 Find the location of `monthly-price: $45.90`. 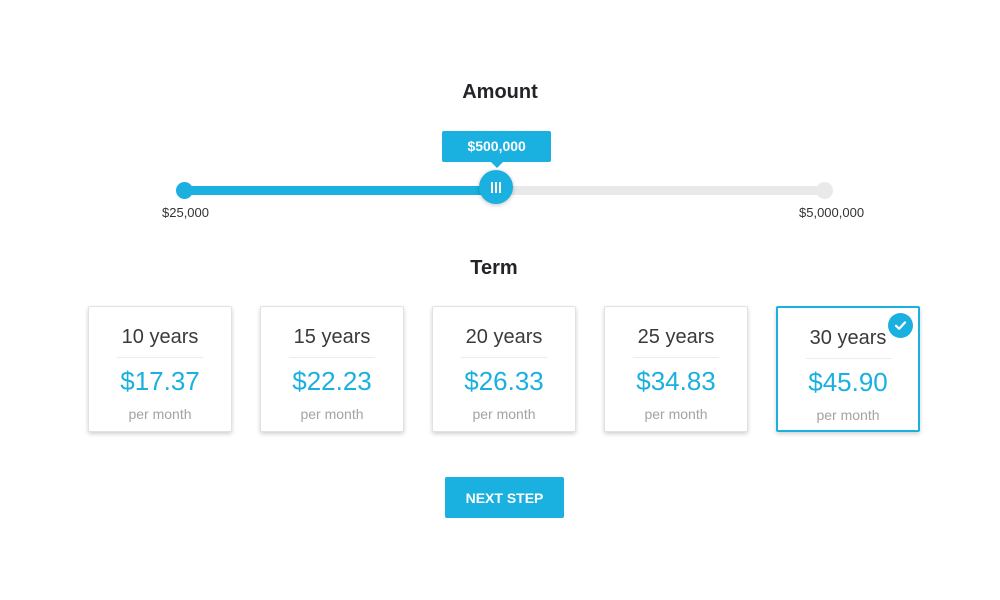

monthly-price: $45.90 is located at coordinates (848, 382).